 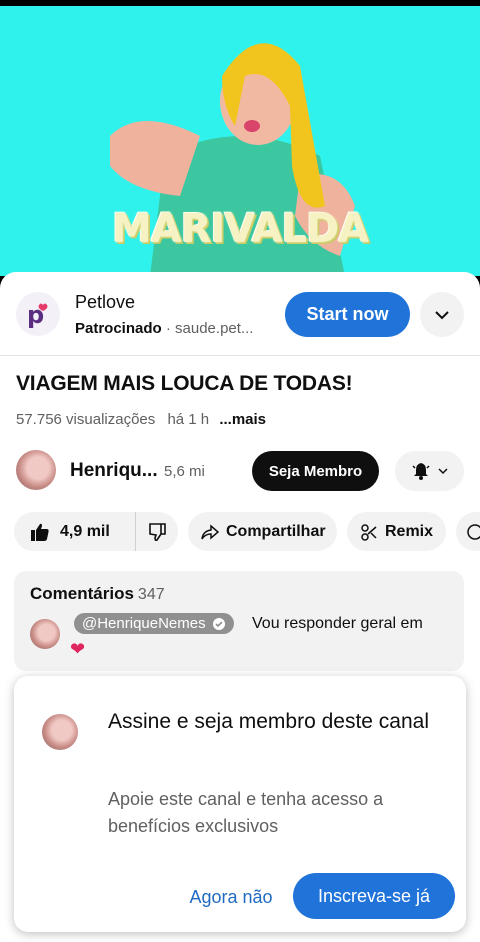 I want to click on heart-emoji: ❤, so click(x=78, y=649).